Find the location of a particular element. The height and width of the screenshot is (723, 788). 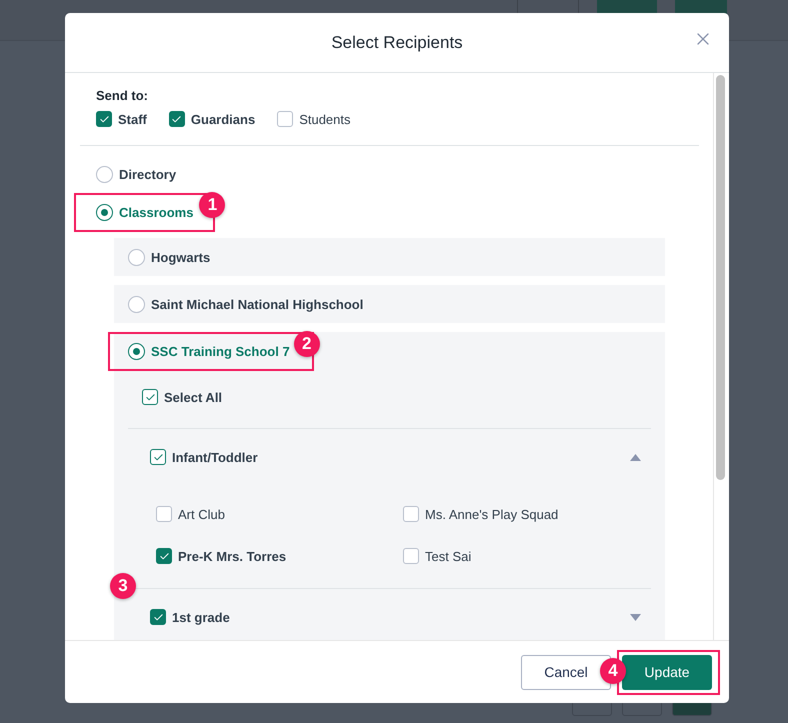

radio-label: Classrooms is located at coordinates (156, 212).